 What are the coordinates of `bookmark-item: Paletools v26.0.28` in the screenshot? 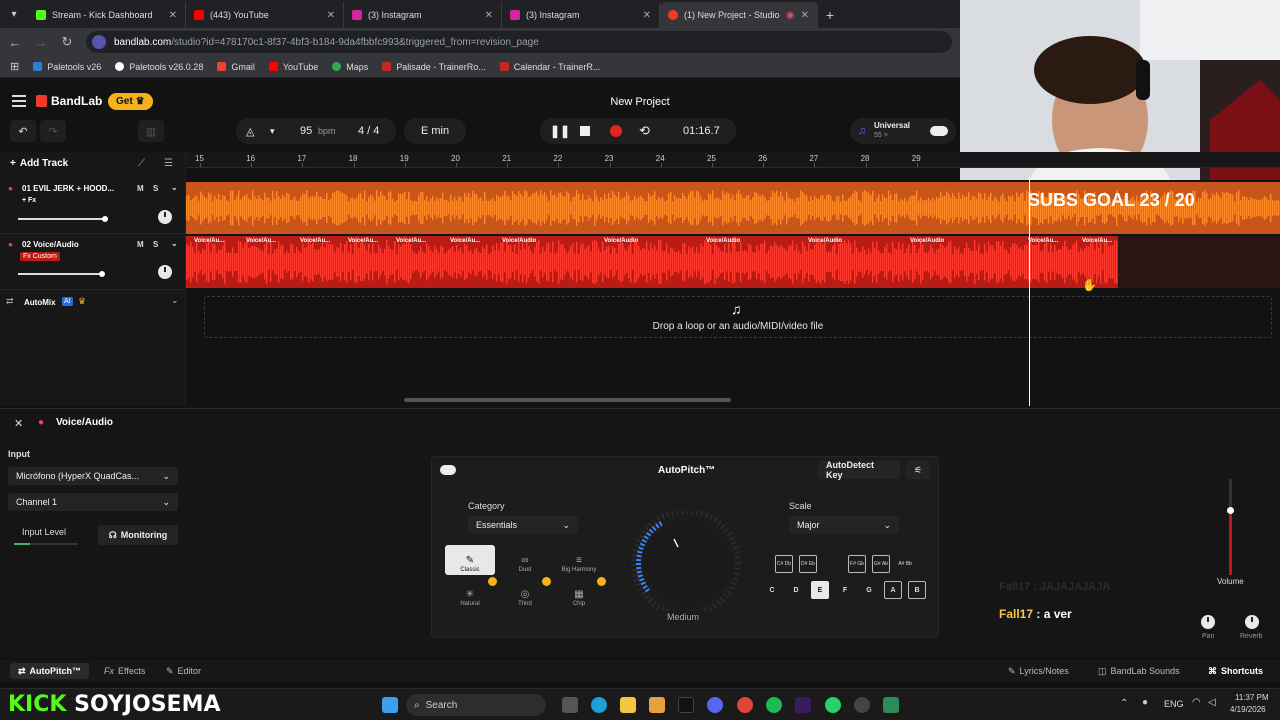 It's located at (159, 67).